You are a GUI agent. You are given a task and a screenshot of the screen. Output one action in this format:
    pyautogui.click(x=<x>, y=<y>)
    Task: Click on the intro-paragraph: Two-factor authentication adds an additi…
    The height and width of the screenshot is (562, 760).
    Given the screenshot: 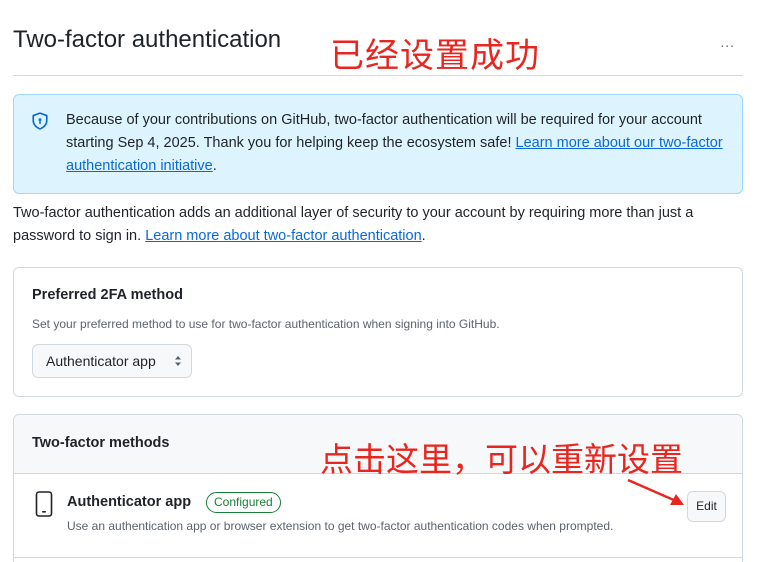 What is the action you would take?
    pyautogui.click(x=380, y=225)
    